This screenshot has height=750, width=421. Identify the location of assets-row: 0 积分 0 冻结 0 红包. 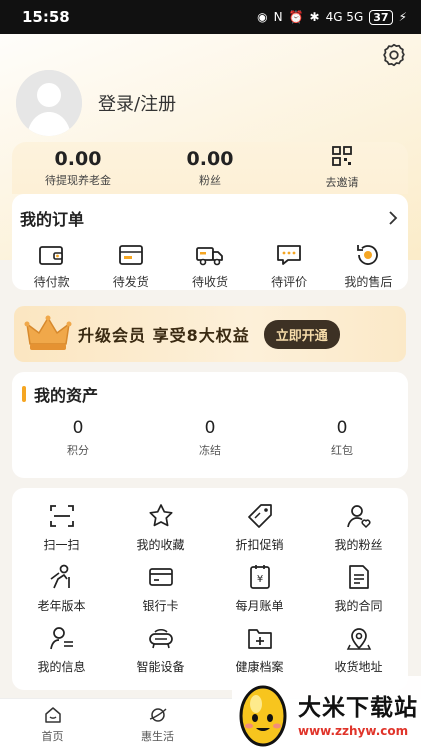
(210, 438).